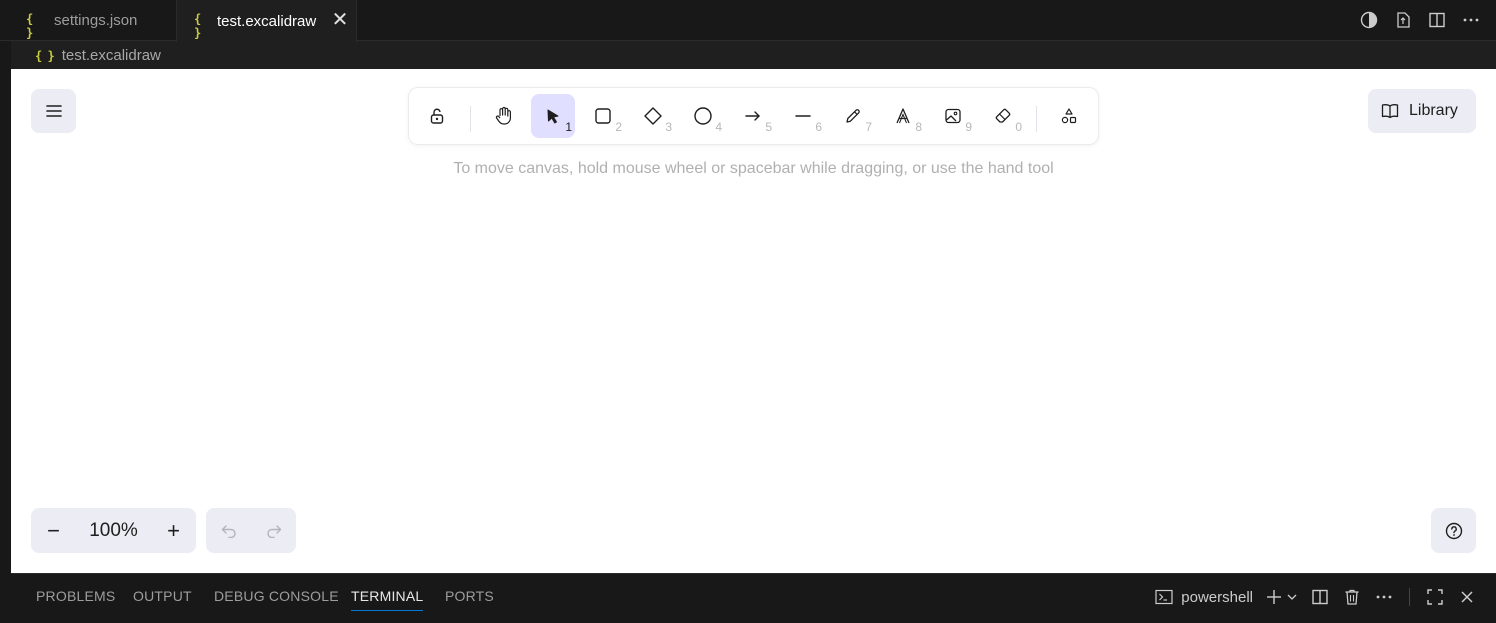  I want to click on zoom-controls: − 100% +, so click(113, 530).